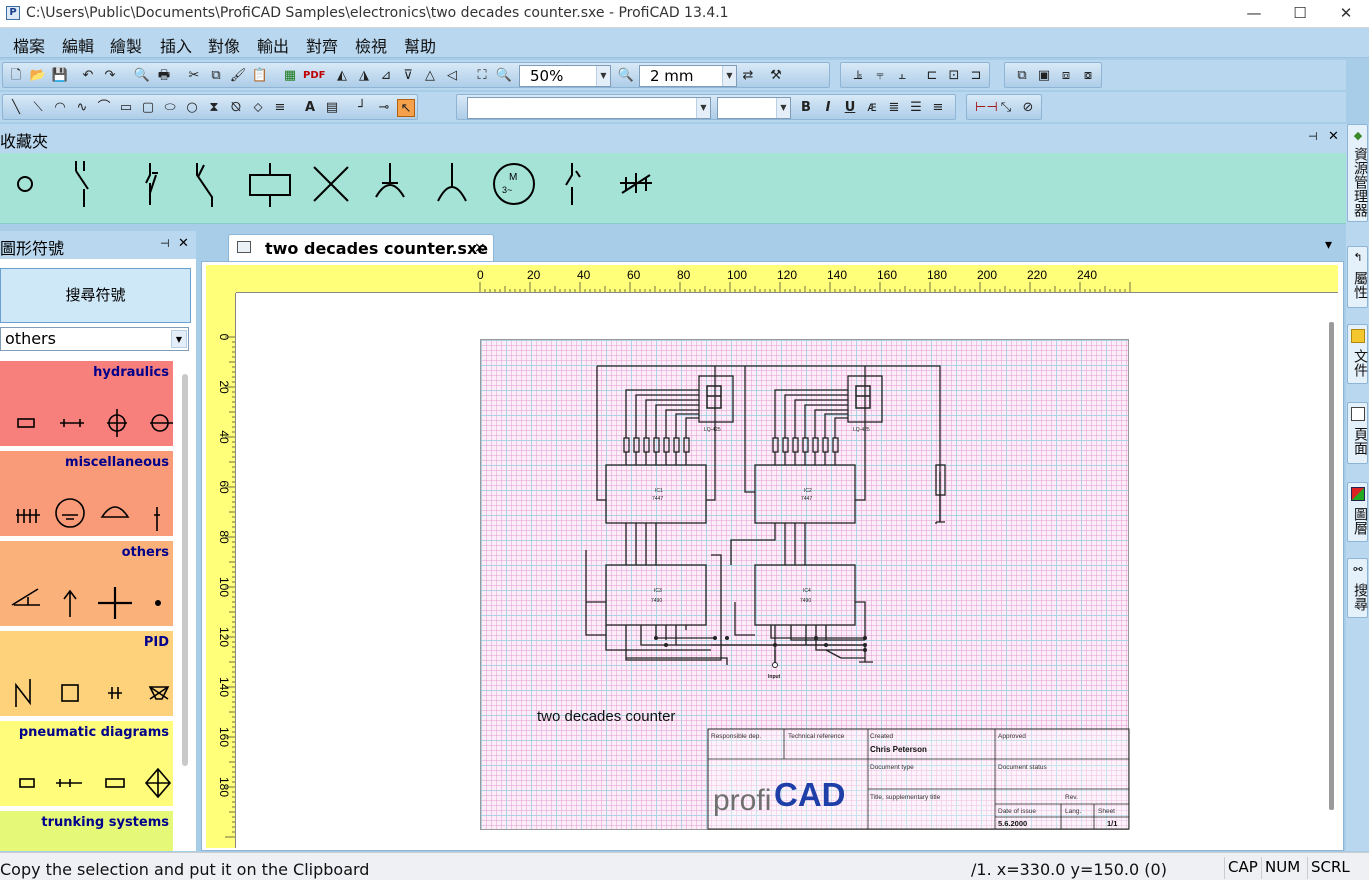 The height and width of the screenshot is (880, 1369). I want to click on dimension-angle-icon: ⤡, so click(1006, 108).